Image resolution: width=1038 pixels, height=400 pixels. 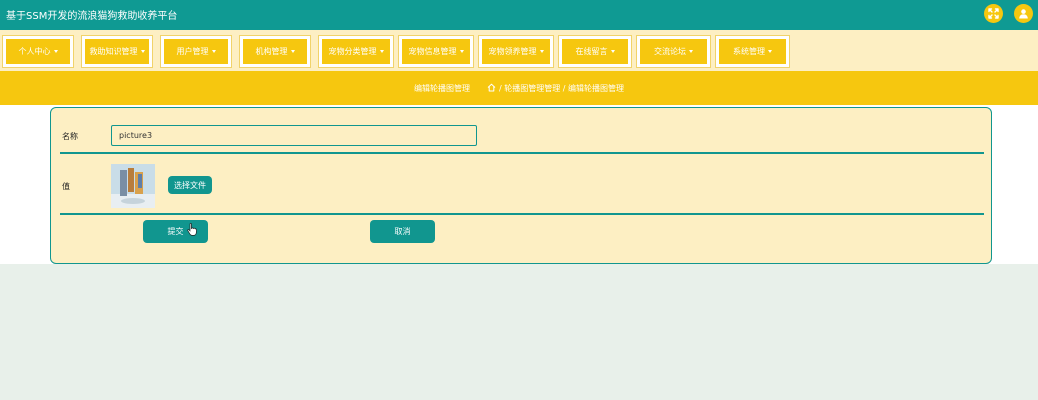 I want to click on breadcrumb: / 轮播图管理管理 / 编辑轮播图管理, so click(x=555, y=88).